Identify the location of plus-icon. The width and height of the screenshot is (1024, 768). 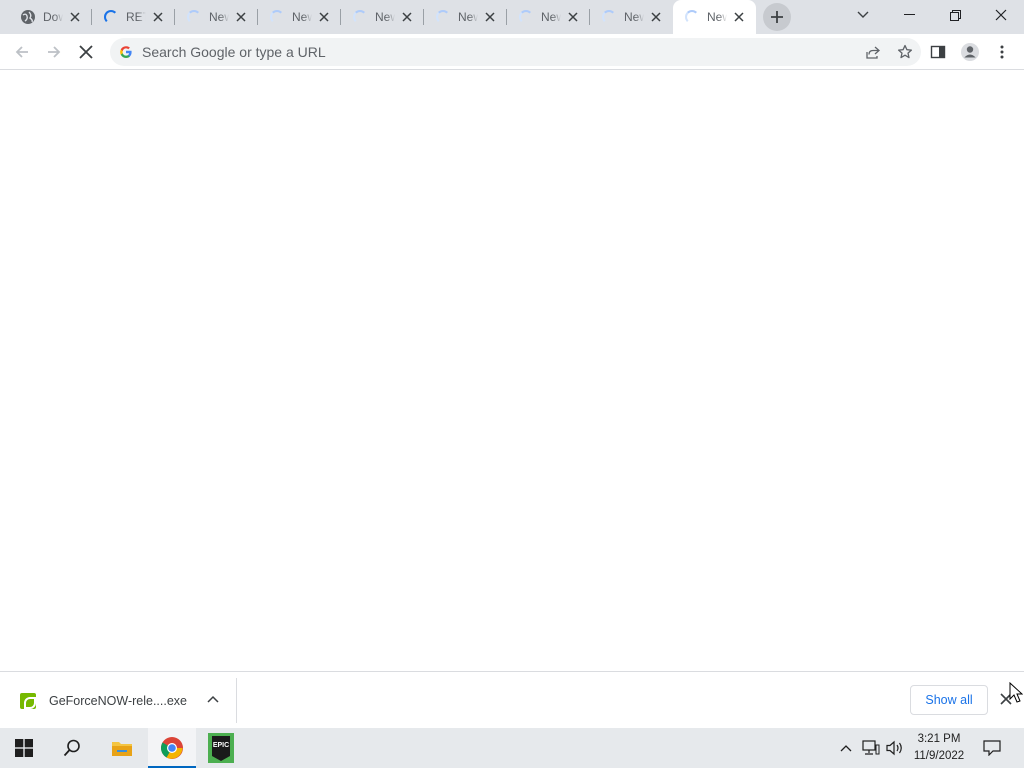
(777, 17).